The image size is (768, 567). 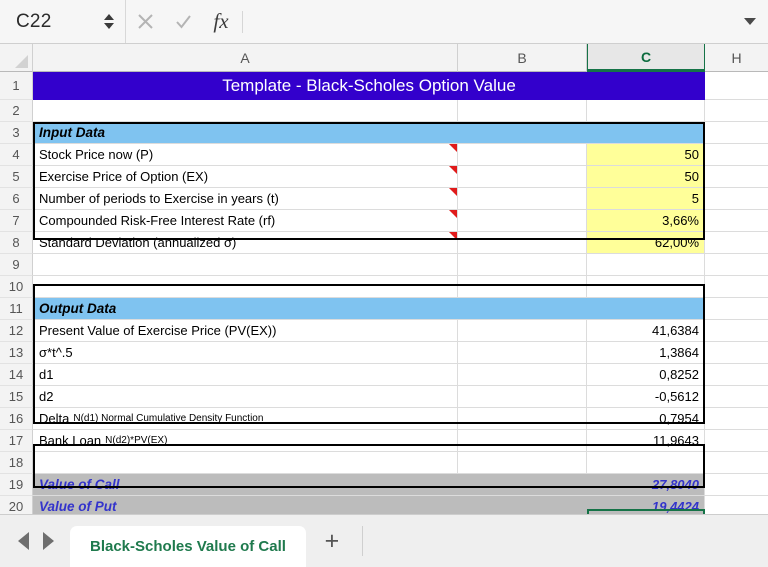 I want to click on cell-b9, so click(x=522, y=265).